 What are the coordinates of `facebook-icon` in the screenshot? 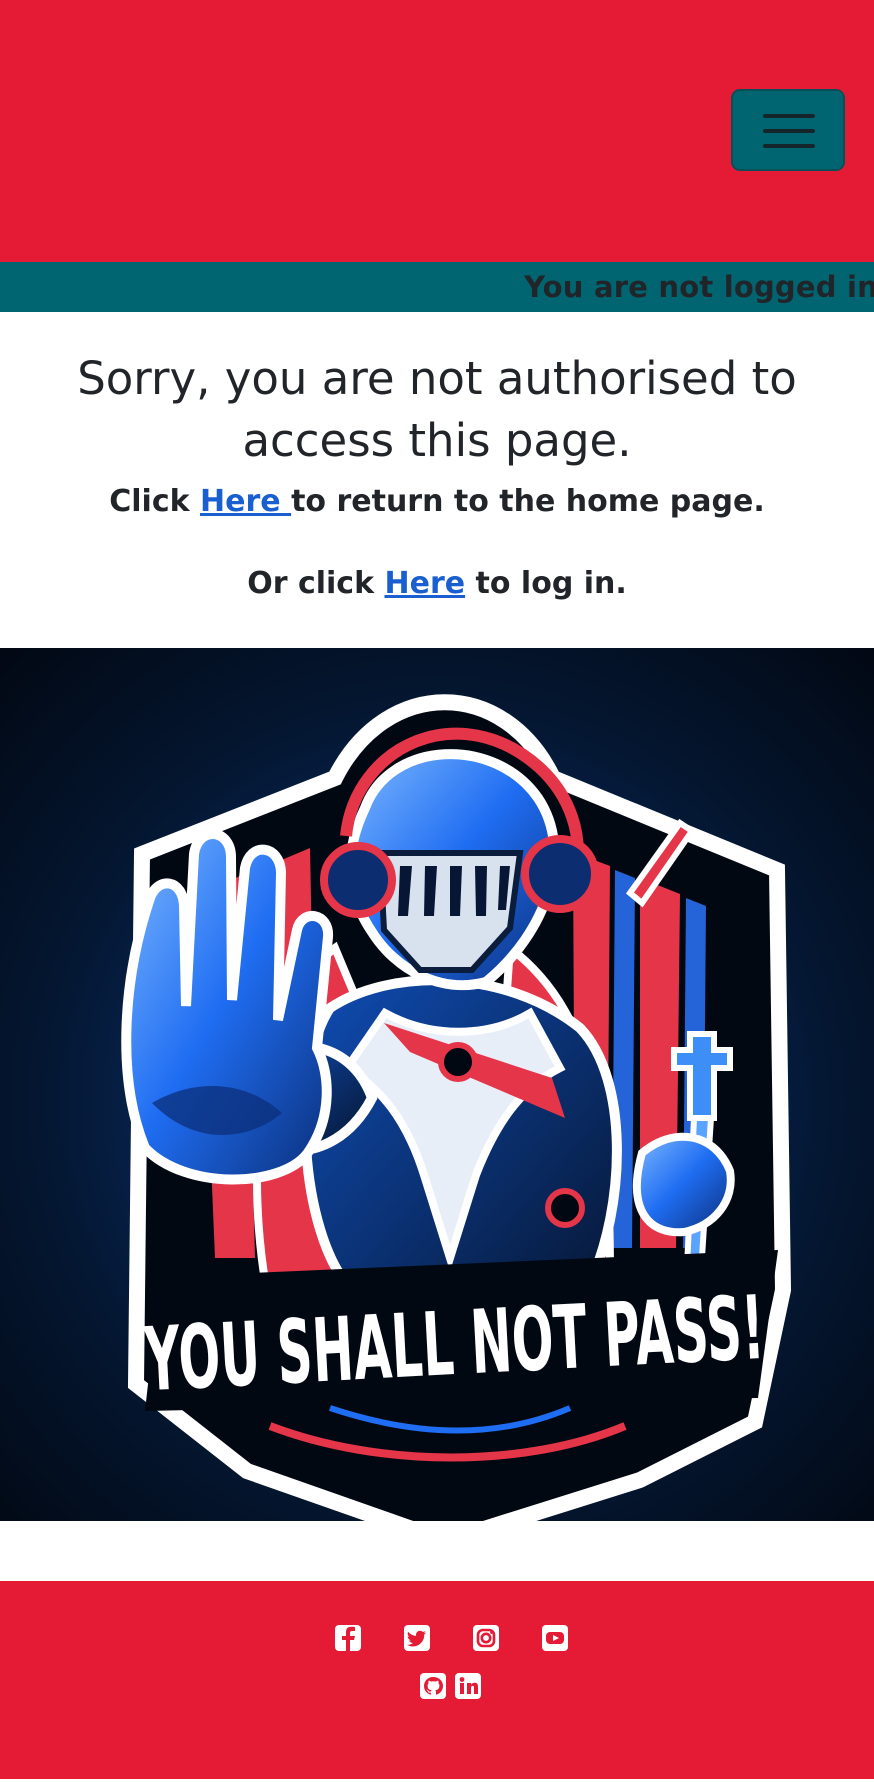 It's located at (348, 1638).